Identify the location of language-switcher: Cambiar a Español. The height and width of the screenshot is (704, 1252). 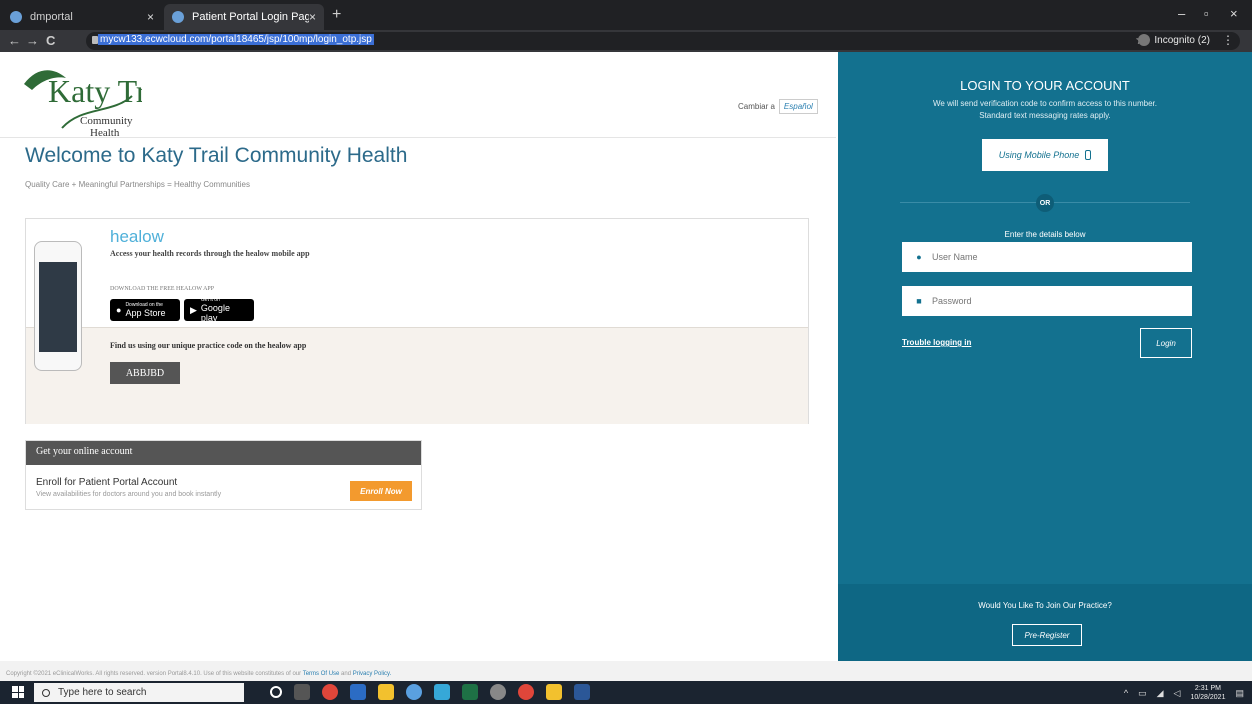
(778, 106).